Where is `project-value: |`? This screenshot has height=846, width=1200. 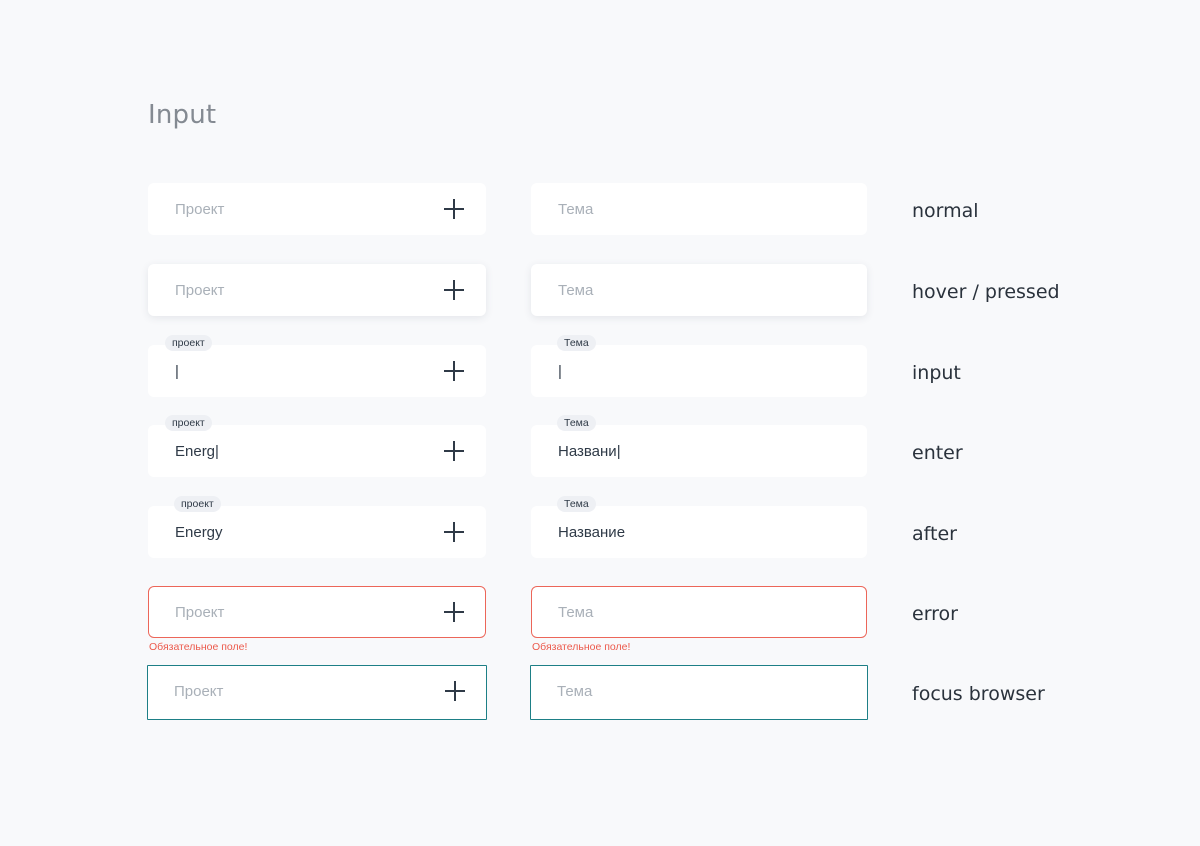 project-value: | is located at coordinates (177, 371).